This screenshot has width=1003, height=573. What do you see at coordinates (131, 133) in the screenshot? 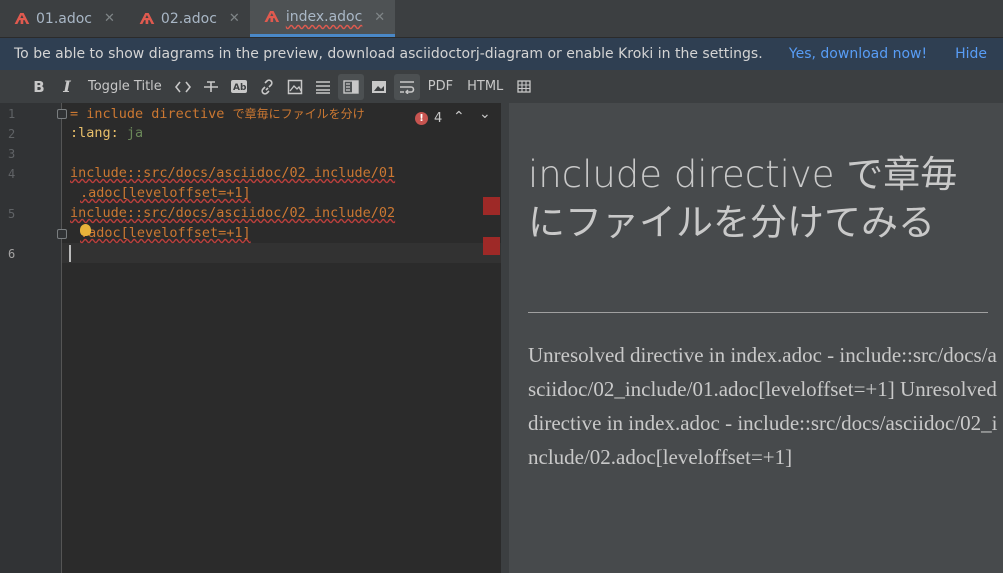
I see `attribute-value: ja` at bounding box center [131, 133].